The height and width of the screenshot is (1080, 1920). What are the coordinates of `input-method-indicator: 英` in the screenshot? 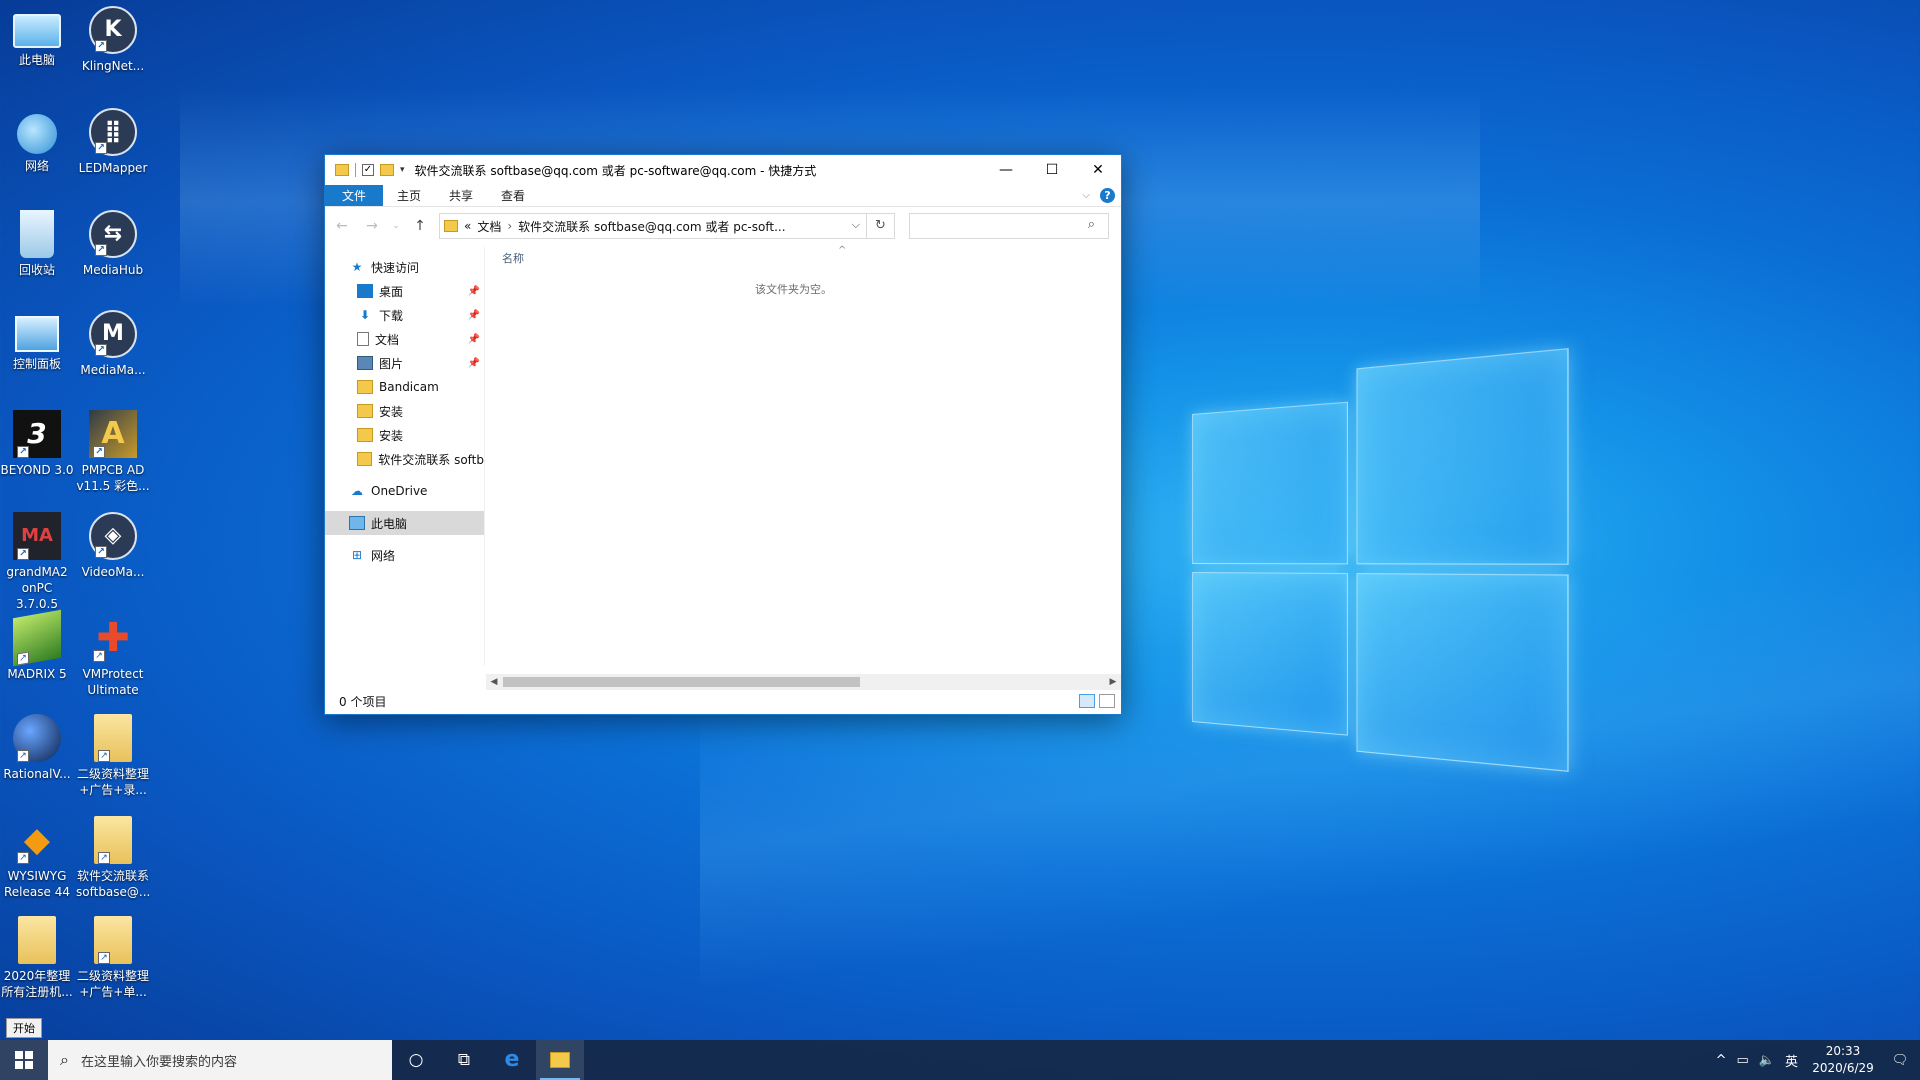 It's located at (1791, 1060).